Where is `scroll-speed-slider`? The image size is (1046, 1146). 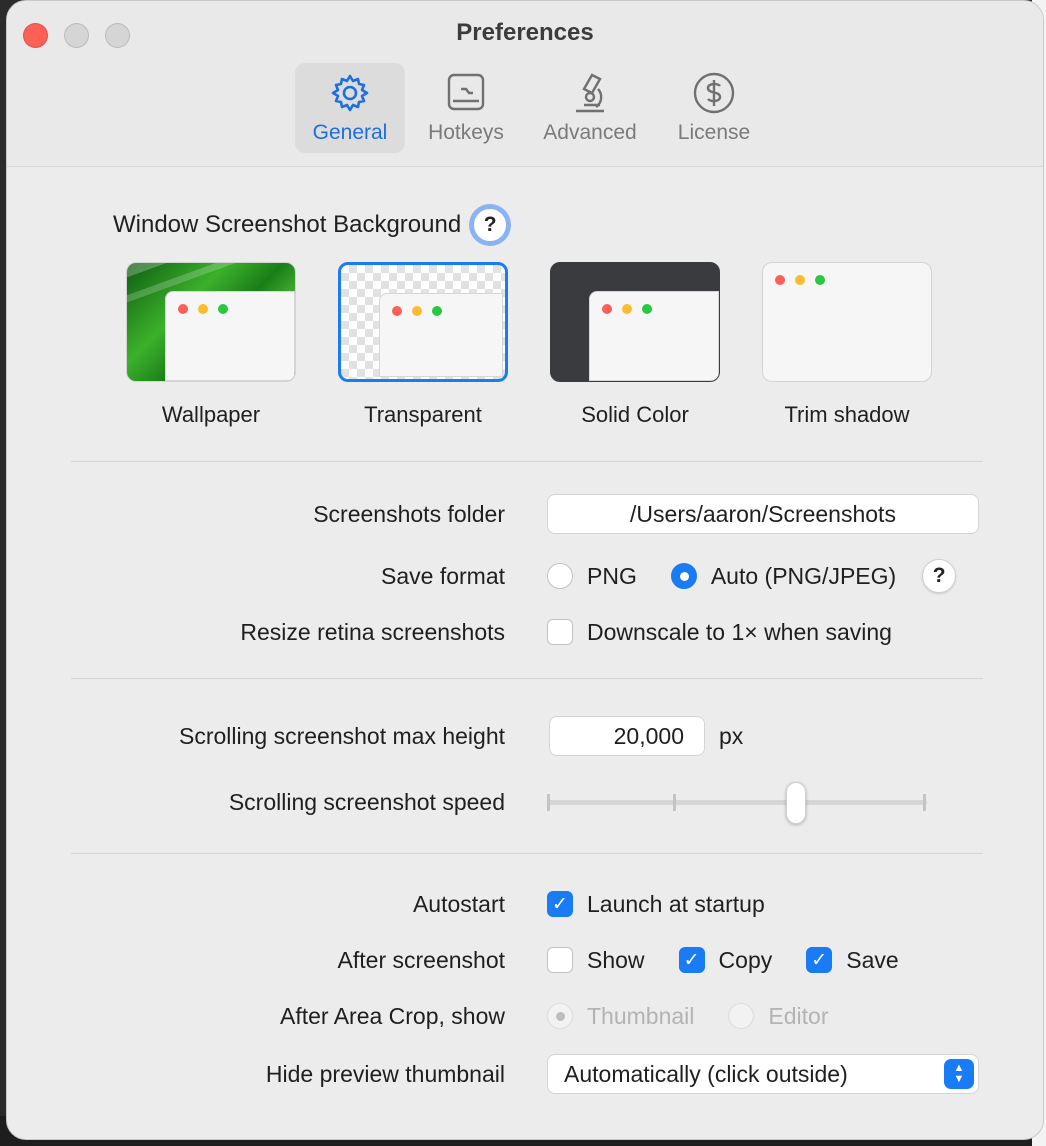
scroll-speed-slider is located at coordinates (737, 803).